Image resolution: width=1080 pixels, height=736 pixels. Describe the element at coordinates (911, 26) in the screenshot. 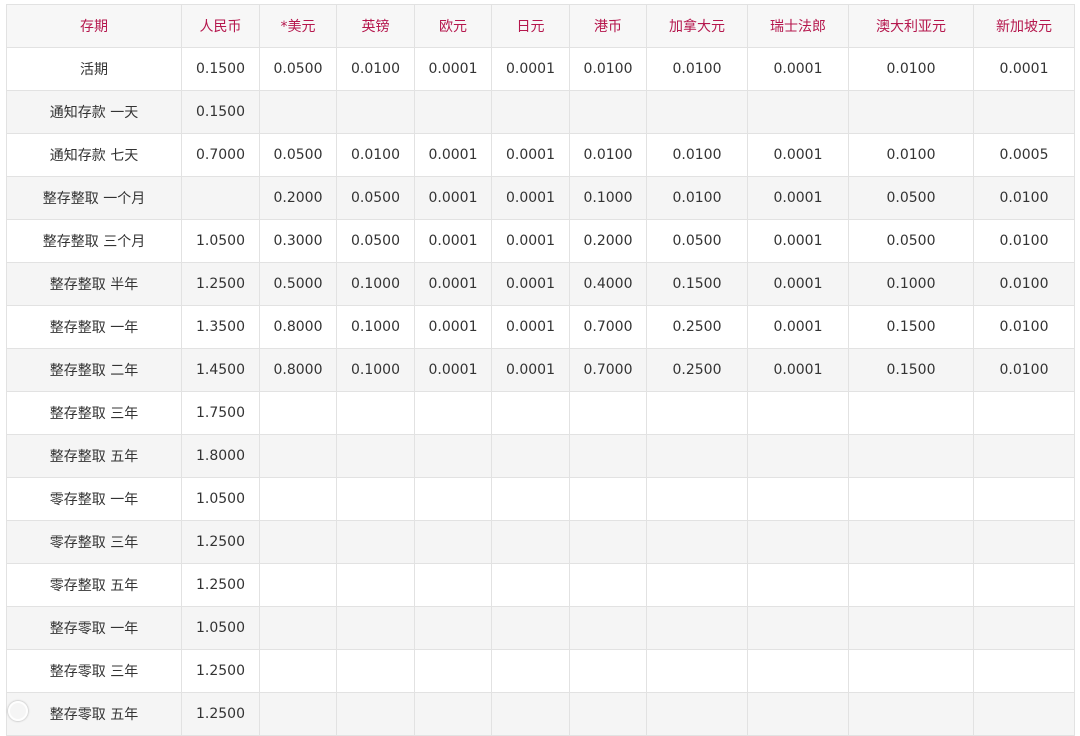

I see `column-header-currency: 澳大利亚元` at that location.